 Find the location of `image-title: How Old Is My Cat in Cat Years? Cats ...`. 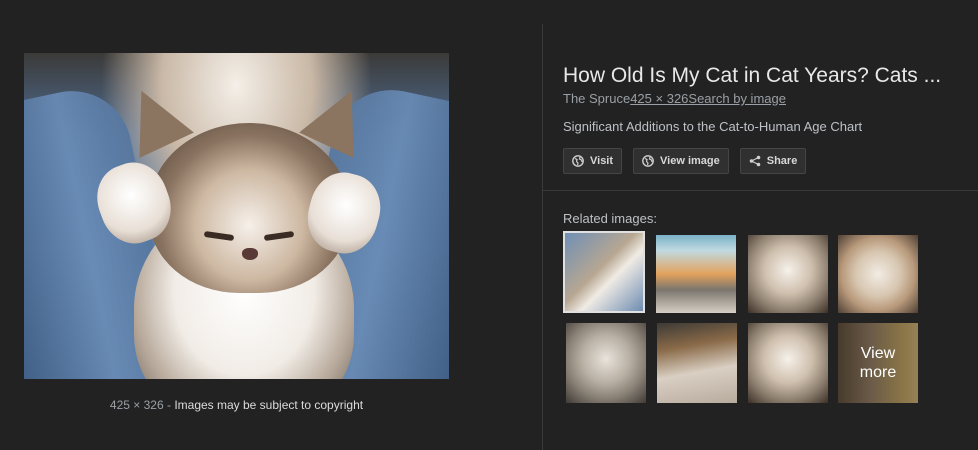

image-title: How Old Is My Cat in Cat Years? Cats ... is located at coordinates (756, 76).